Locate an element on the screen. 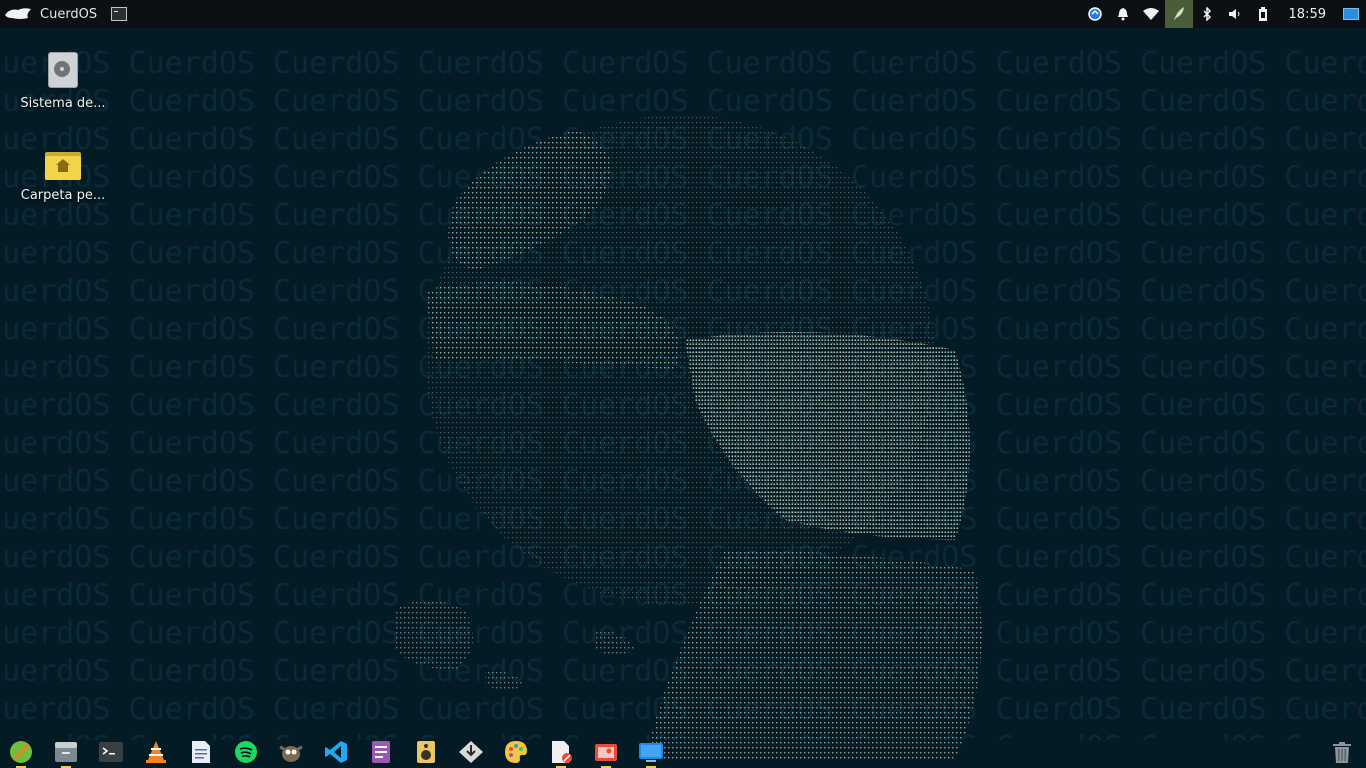 This screenshot has height=768, width=1366. dock-office-app is located at coordinates (381, 752).